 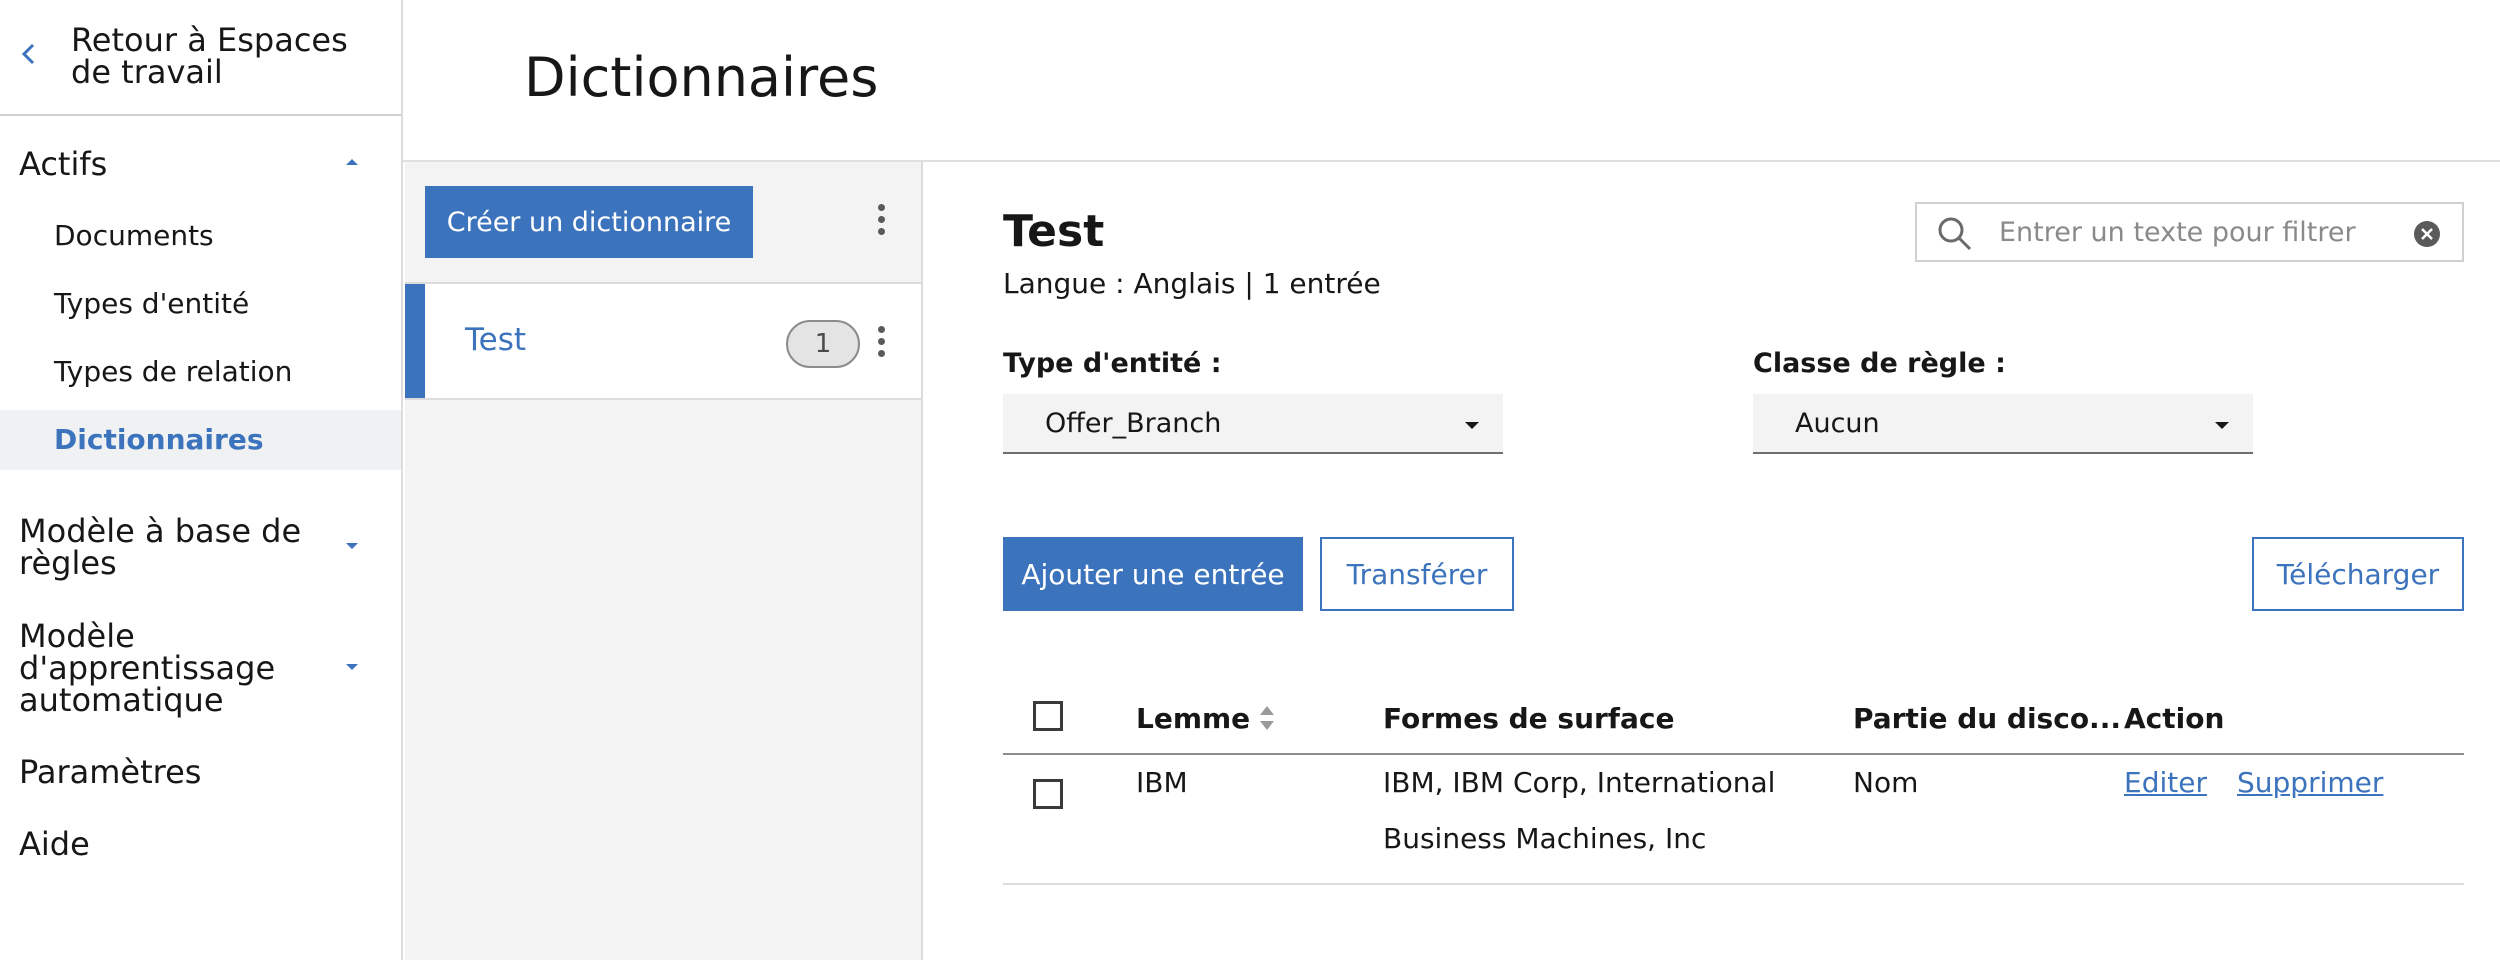 I want to click on nav-item-relation-types: Types de relation, so click(x=200, y=372).